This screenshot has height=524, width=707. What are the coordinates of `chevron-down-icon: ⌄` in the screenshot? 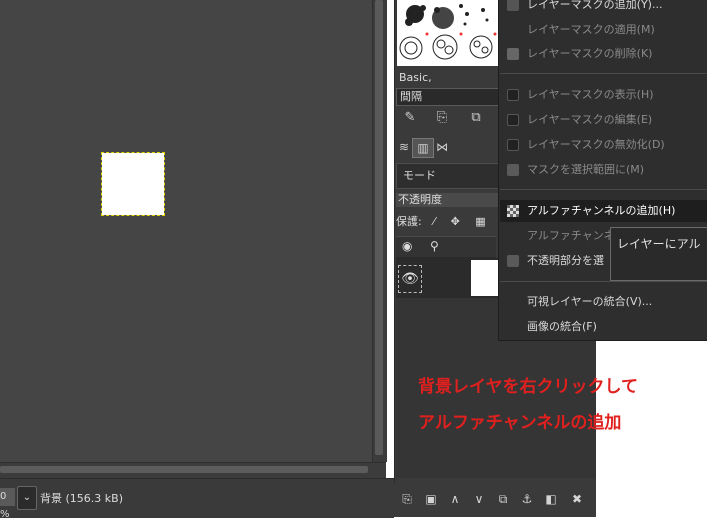 It's located at (27, 497).